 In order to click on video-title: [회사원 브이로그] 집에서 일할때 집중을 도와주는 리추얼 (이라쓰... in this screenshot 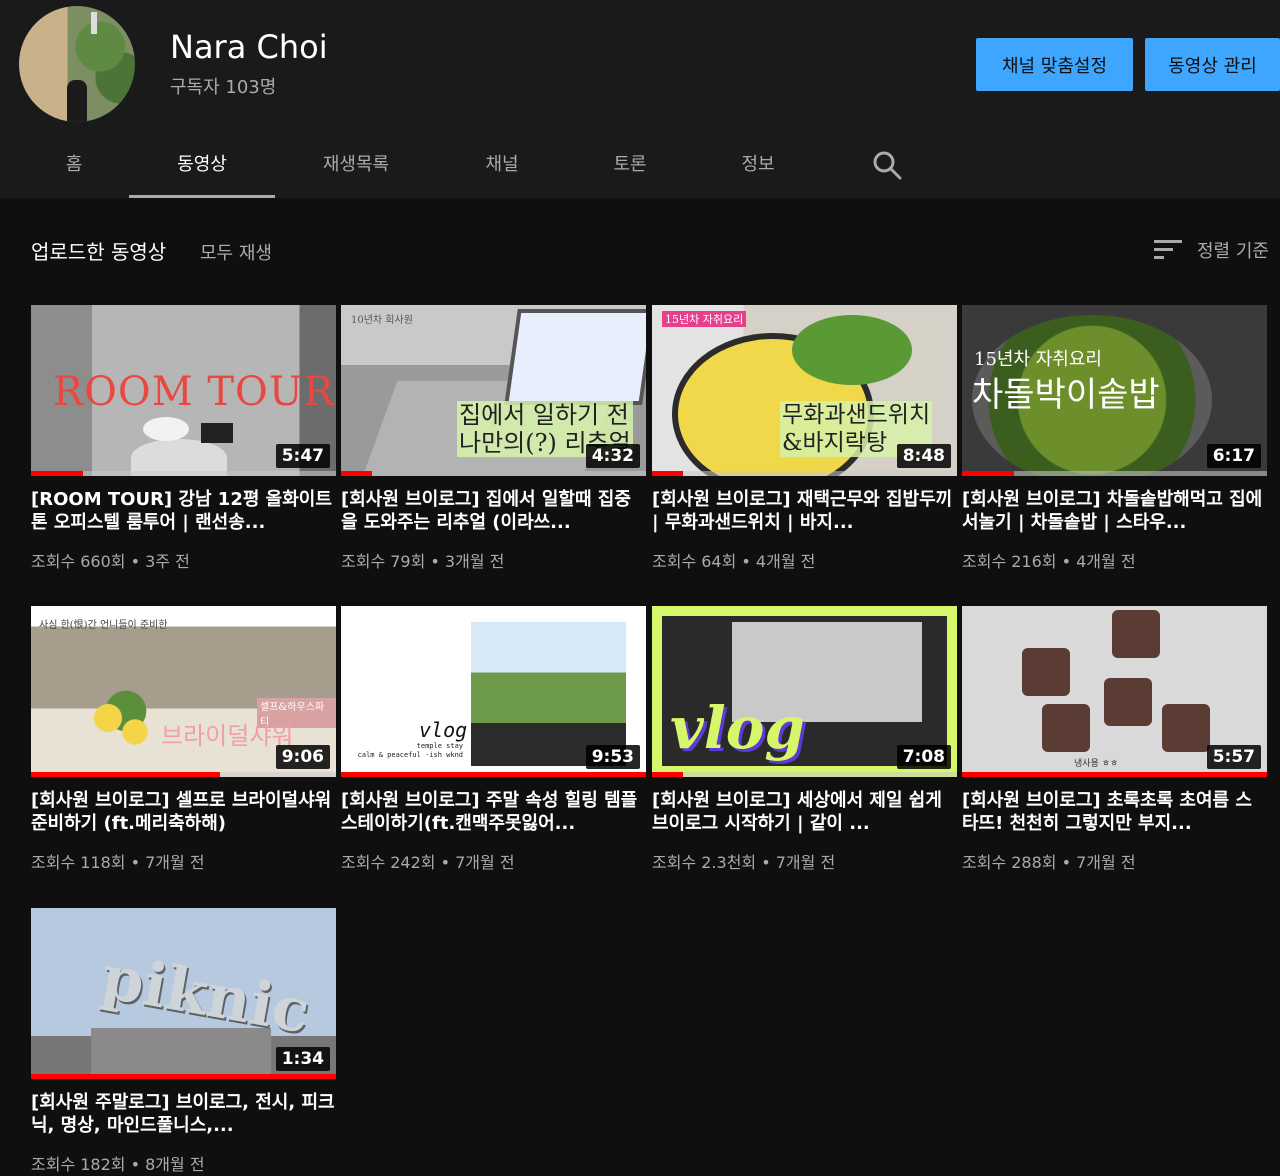, I will do `click(493, 511)`.